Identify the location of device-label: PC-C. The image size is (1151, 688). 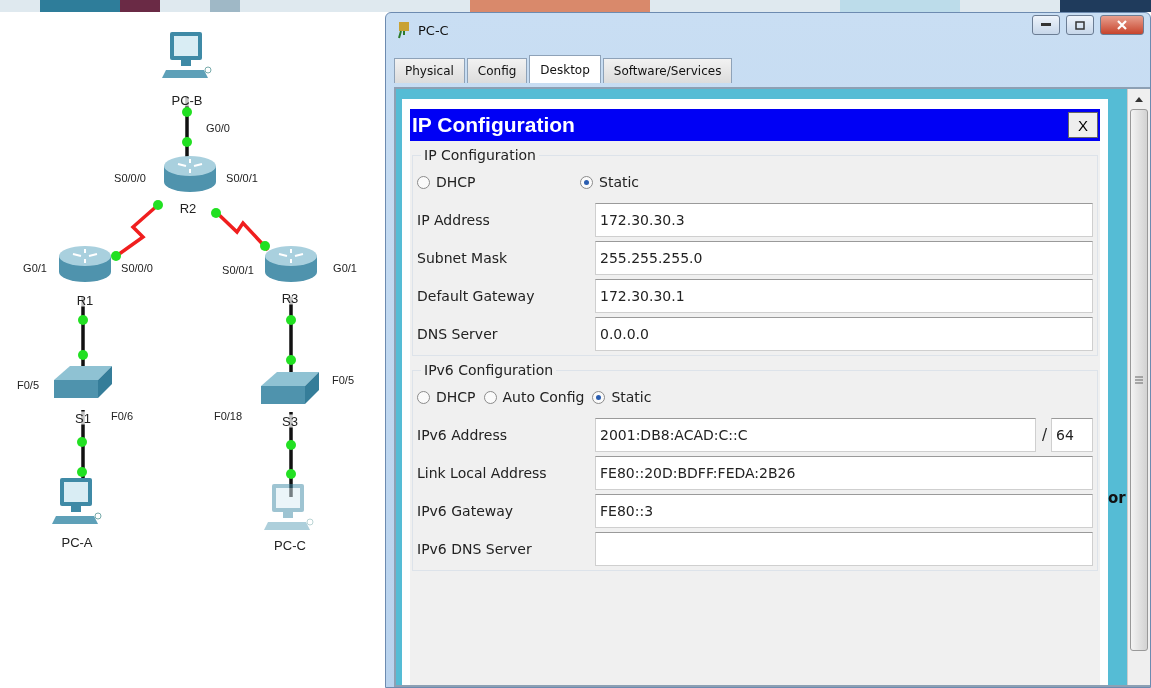
(290, 545).